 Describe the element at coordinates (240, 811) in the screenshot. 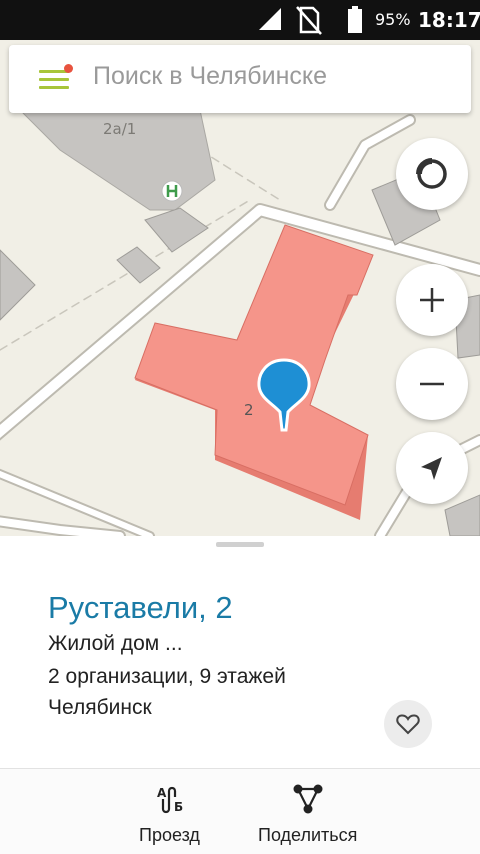

I see `action-bar: A Б Проезд Поделиться` at that location.